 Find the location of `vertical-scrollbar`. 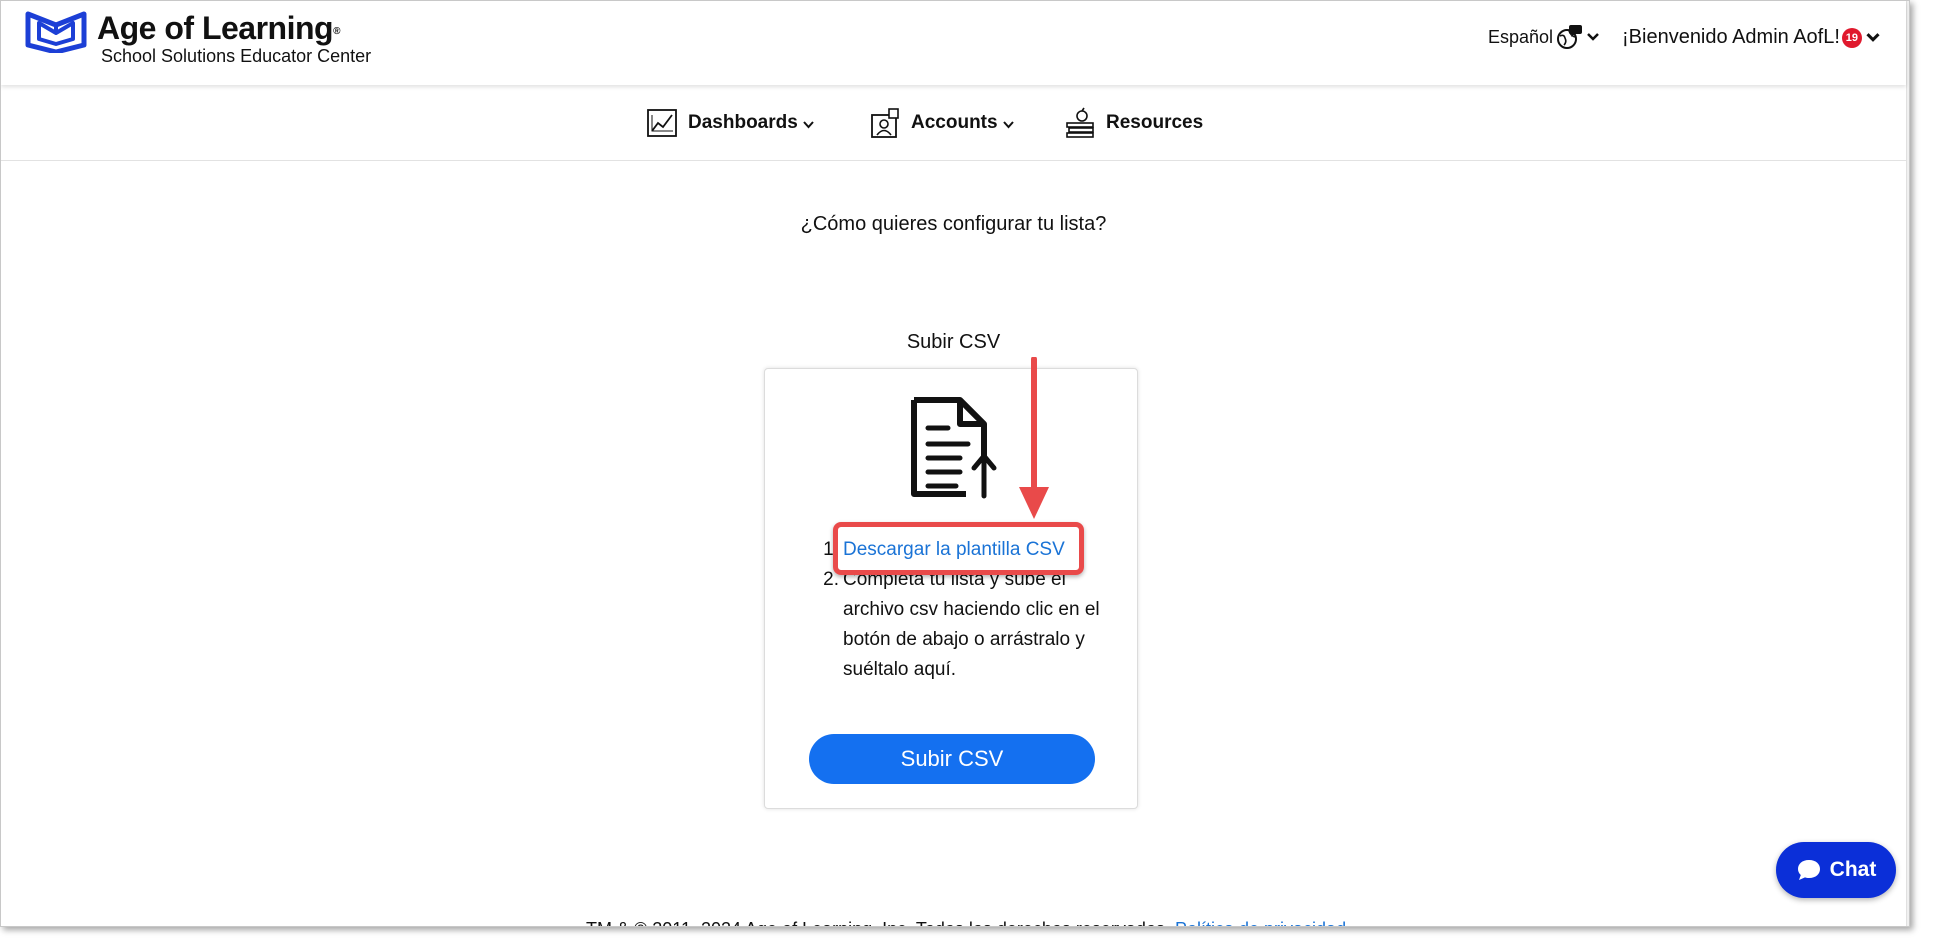

vertical-scrollbar is located at coordinates (1907, 463).